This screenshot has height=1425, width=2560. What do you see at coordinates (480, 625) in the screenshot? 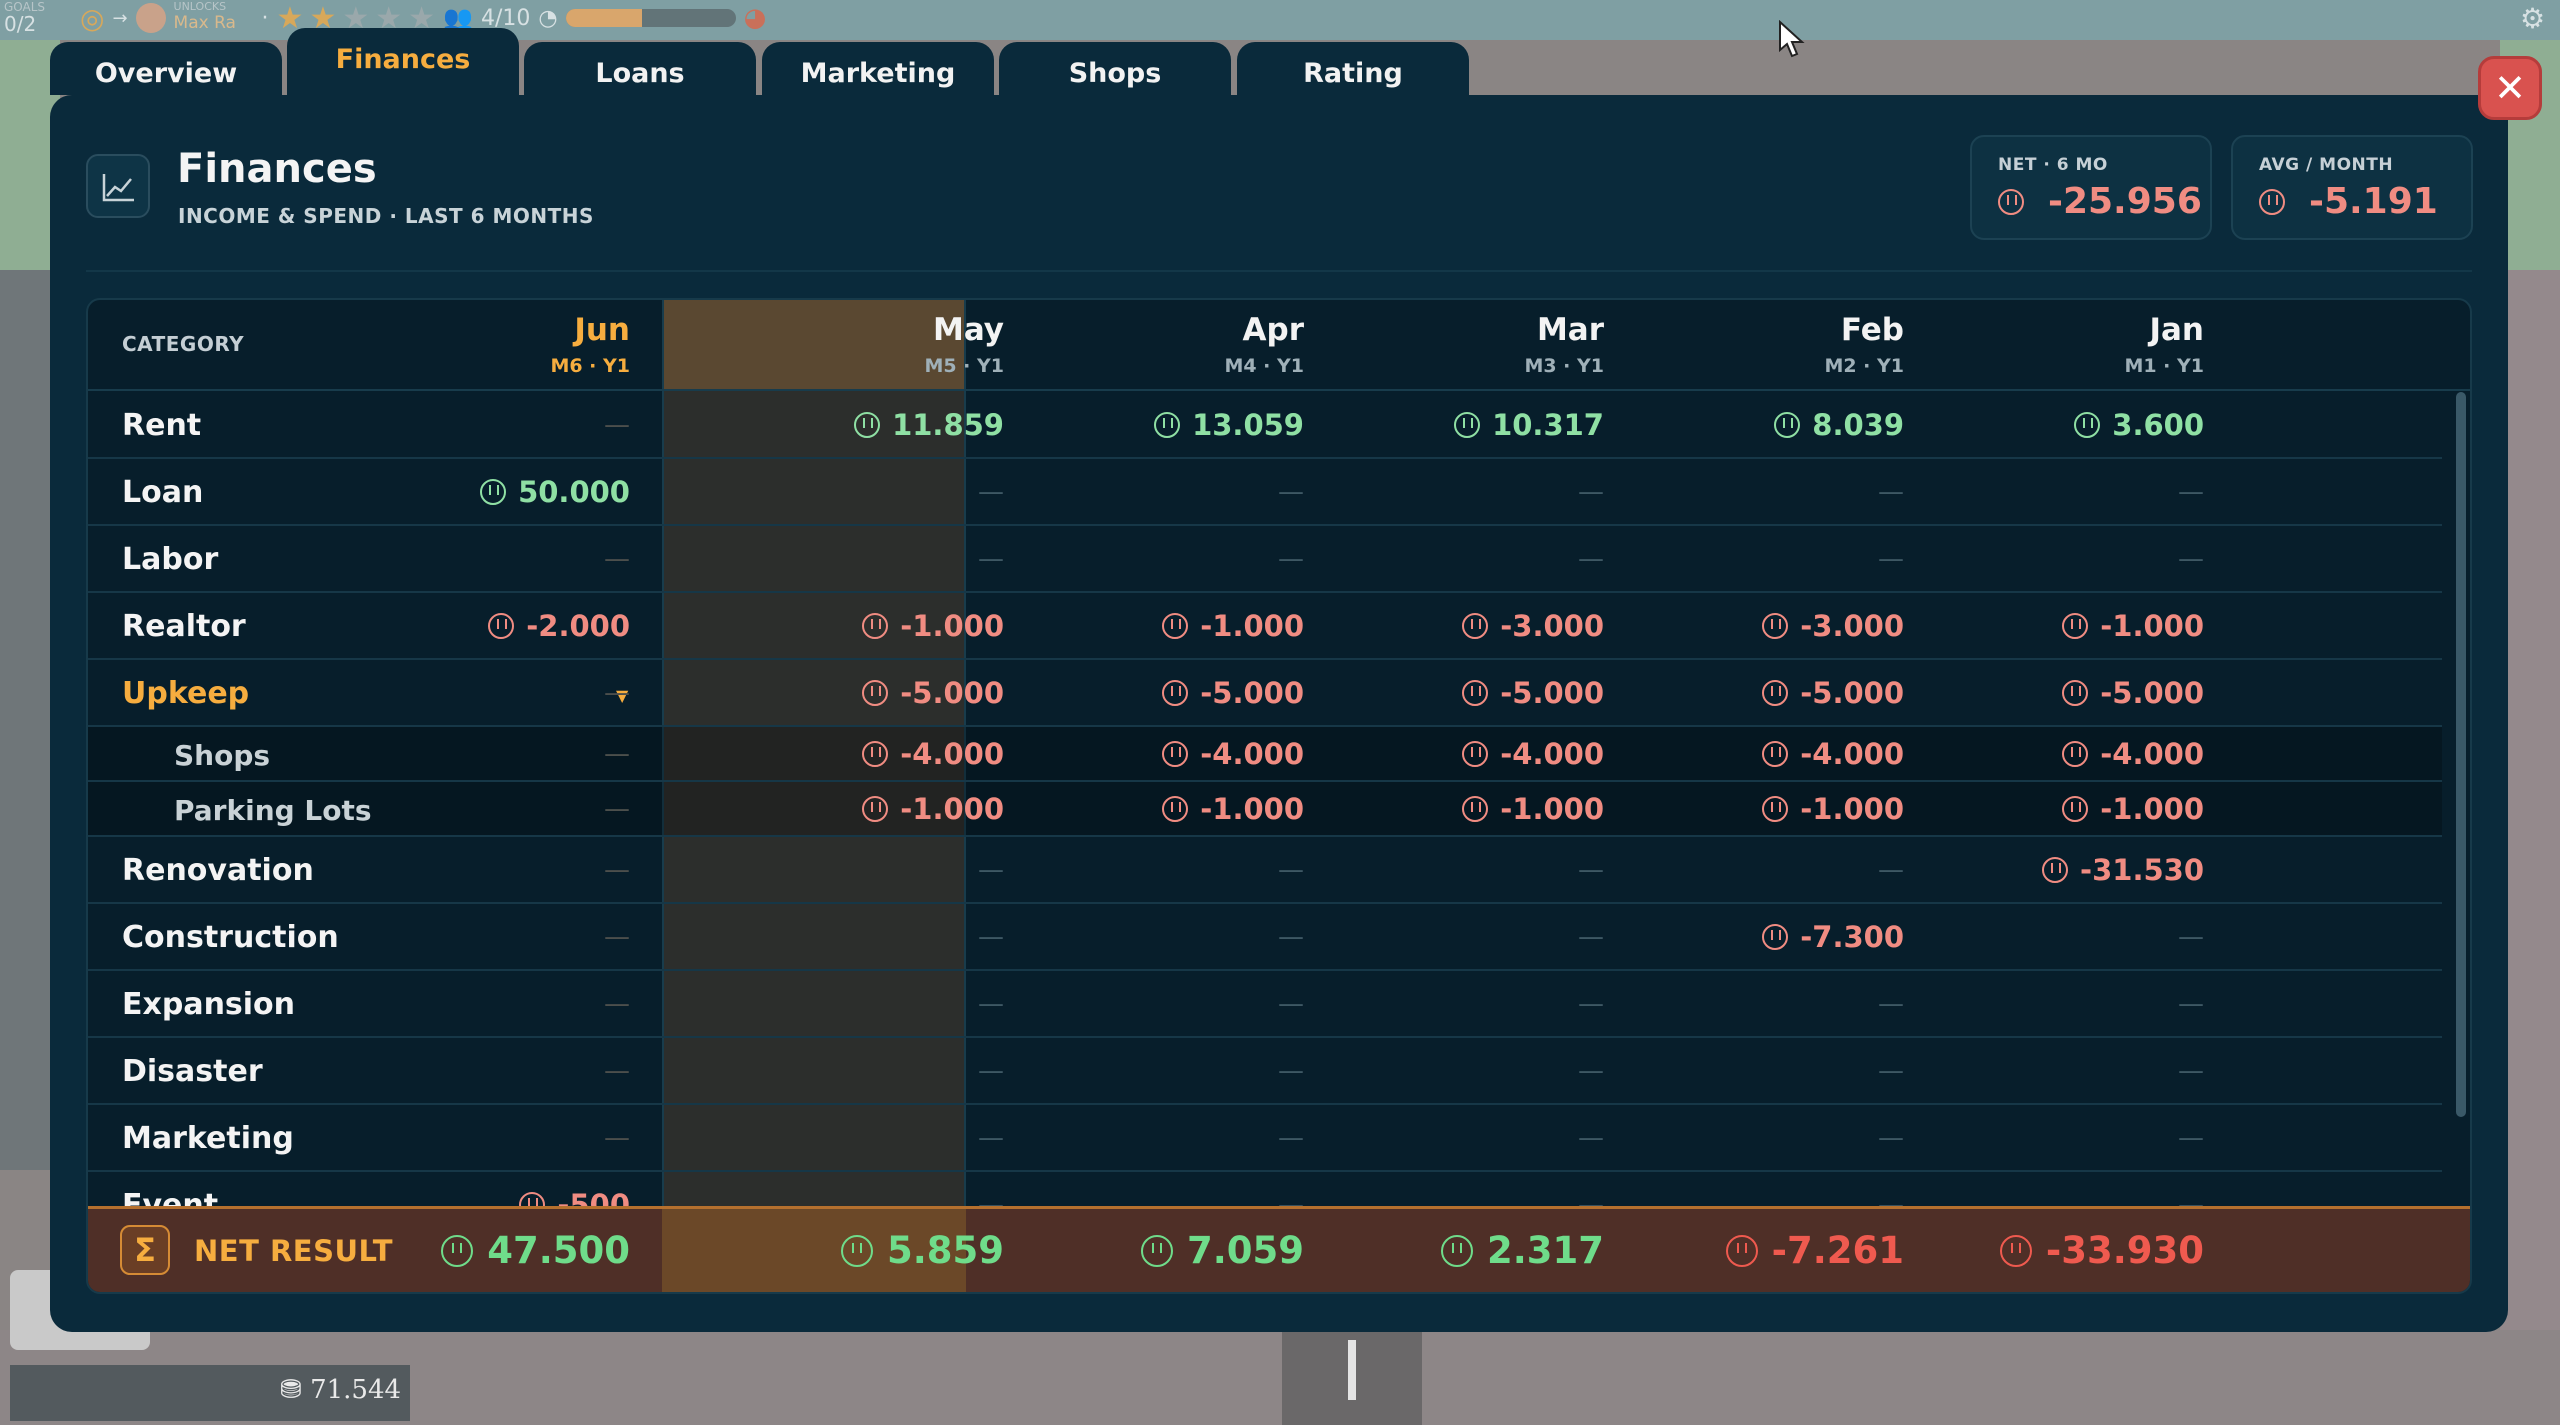
I see `amount-value: -2.000` at bounding box center [480, 625].